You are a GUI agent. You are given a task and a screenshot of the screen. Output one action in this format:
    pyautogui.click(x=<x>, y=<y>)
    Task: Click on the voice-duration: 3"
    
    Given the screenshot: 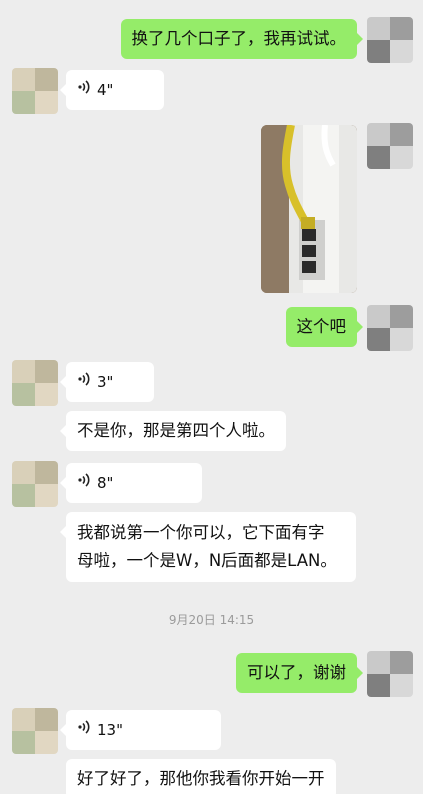 What is the action you would take?
    pyautogui.click(x=105, y=382)
    